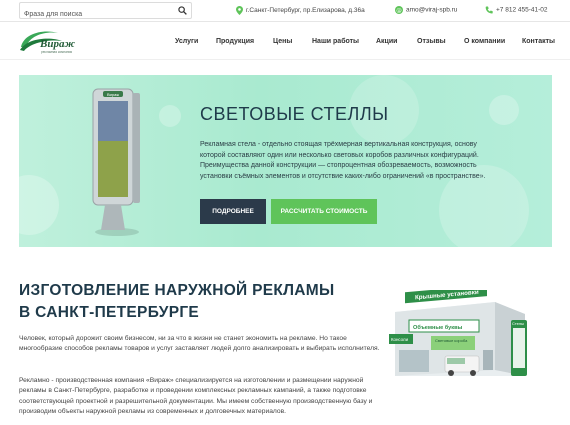  What do you see at coordinates (522, 10) in the screenshot?
I see `phone-link: +7 812 455-41-02` at bounding box center [522, 10].